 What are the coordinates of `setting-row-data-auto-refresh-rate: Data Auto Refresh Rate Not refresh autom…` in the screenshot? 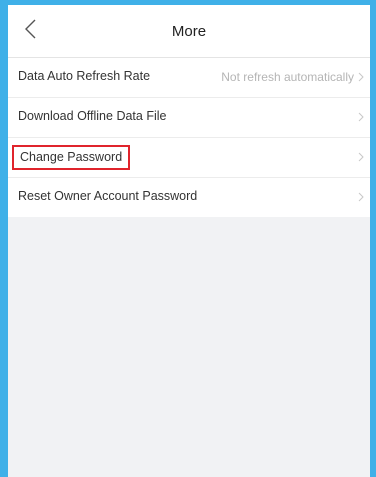 It's located at (189, 78).